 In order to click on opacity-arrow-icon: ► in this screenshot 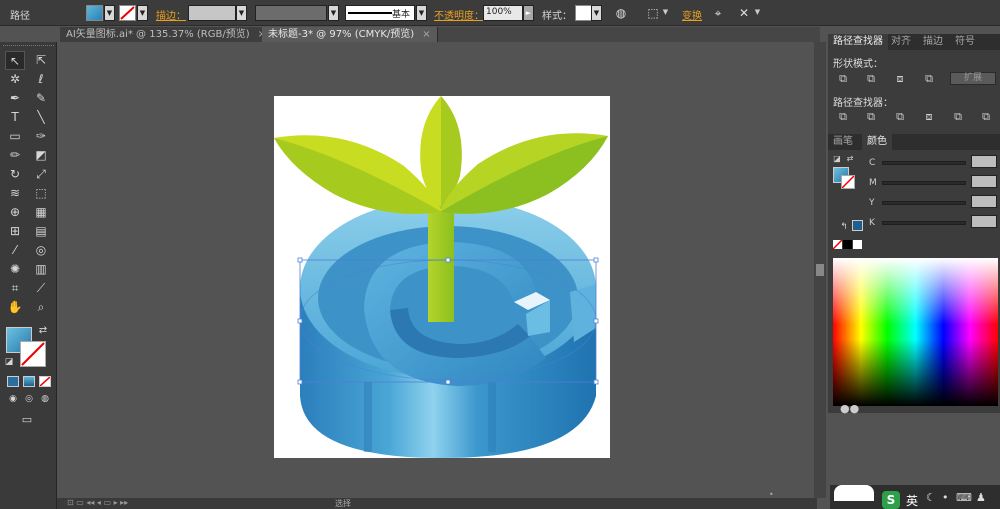, I will do `click(528, 13)`.